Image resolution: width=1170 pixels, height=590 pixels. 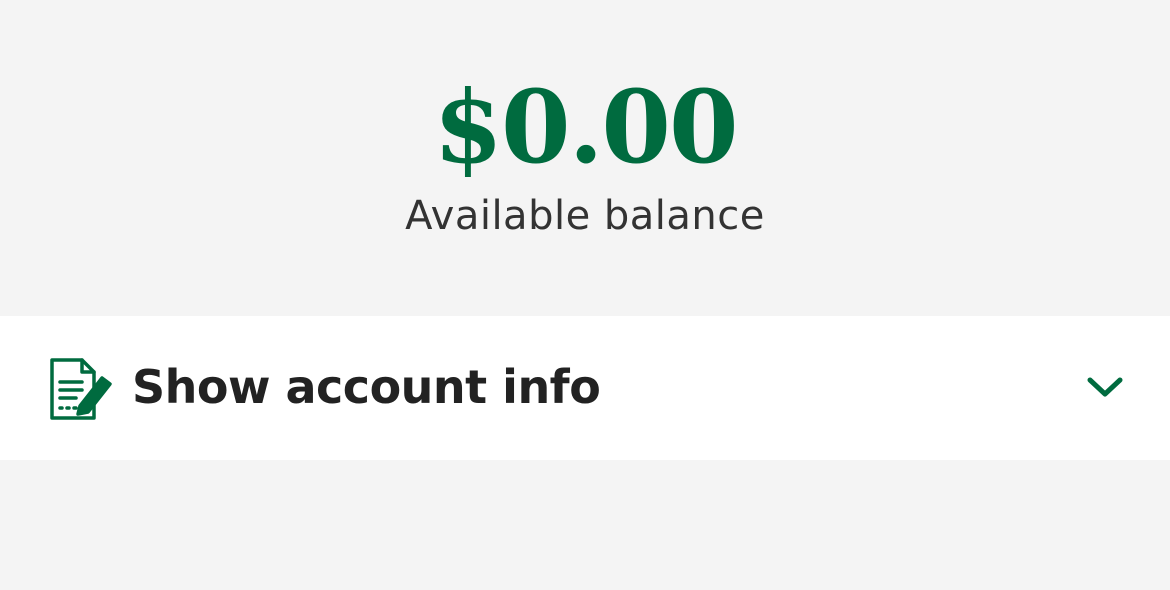 I want to click on chevron-down-icon, so click(x=1105, y=387).